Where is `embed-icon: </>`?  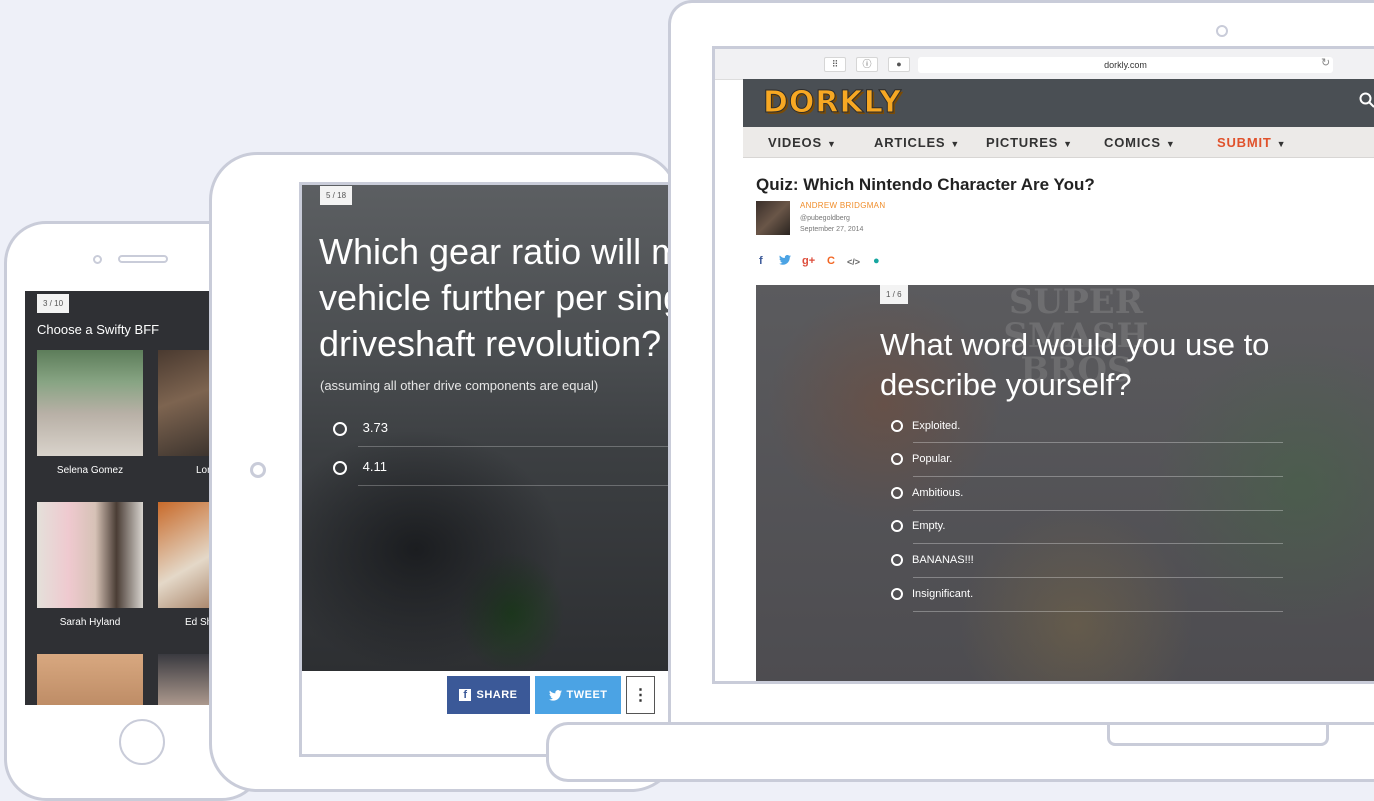
embed-icon: </> is located at coordinates (853, 262).